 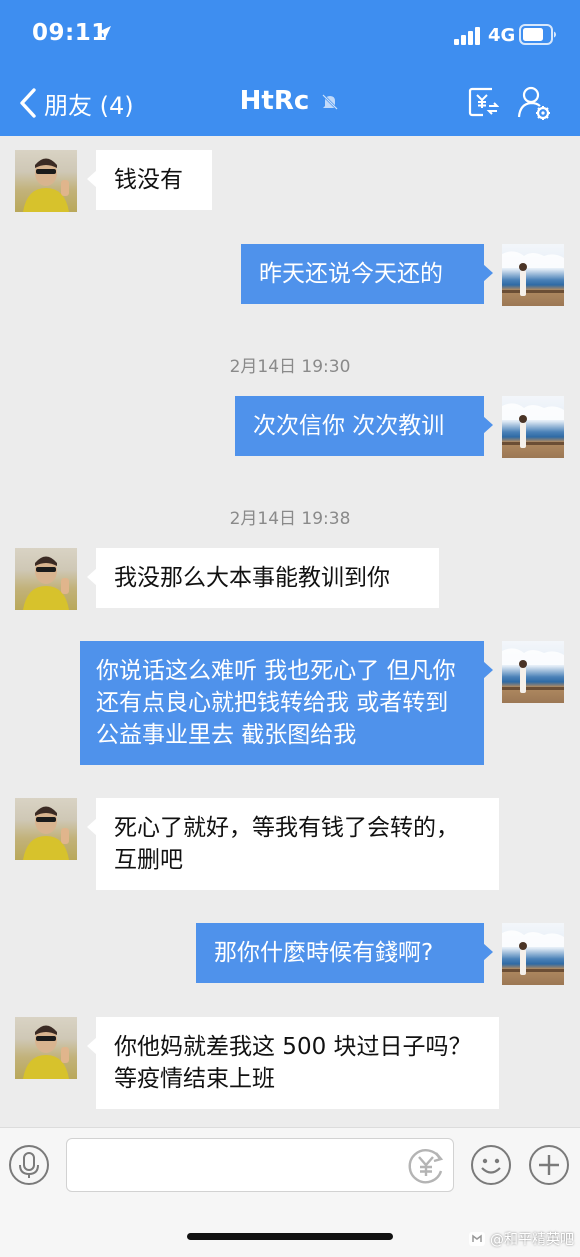 I want to click on incoming-message: 我没那么大本事能教训到你, so click(x=263, y=578).